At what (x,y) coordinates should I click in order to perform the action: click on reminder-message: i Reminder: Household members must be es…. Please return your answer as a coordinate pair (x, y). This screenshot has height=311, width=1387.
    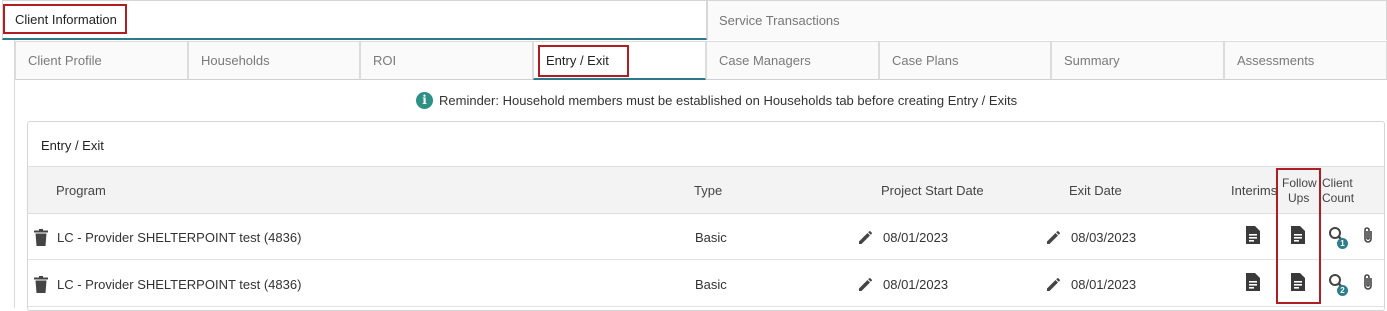
    Looking at the image, I should click on (716, 100).